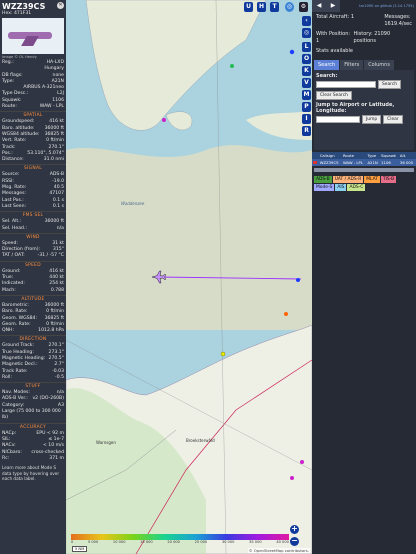 The width and height of the screenshot is (416, 554). I want to click on legend-tick: 5 000, so click(93, 542).